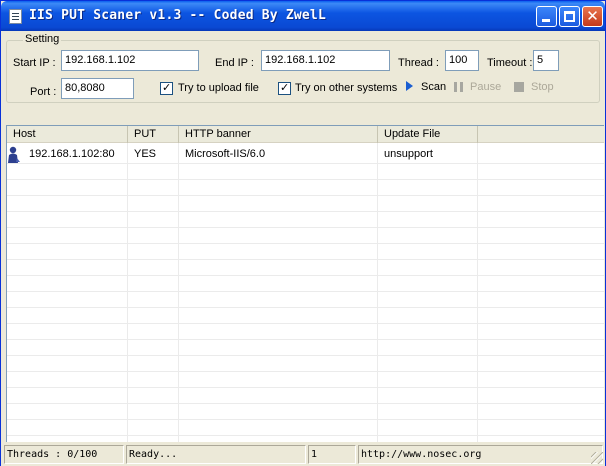  I want to click on results-list-header: Host PUT HTTP banner Update File, so click(305, 134).